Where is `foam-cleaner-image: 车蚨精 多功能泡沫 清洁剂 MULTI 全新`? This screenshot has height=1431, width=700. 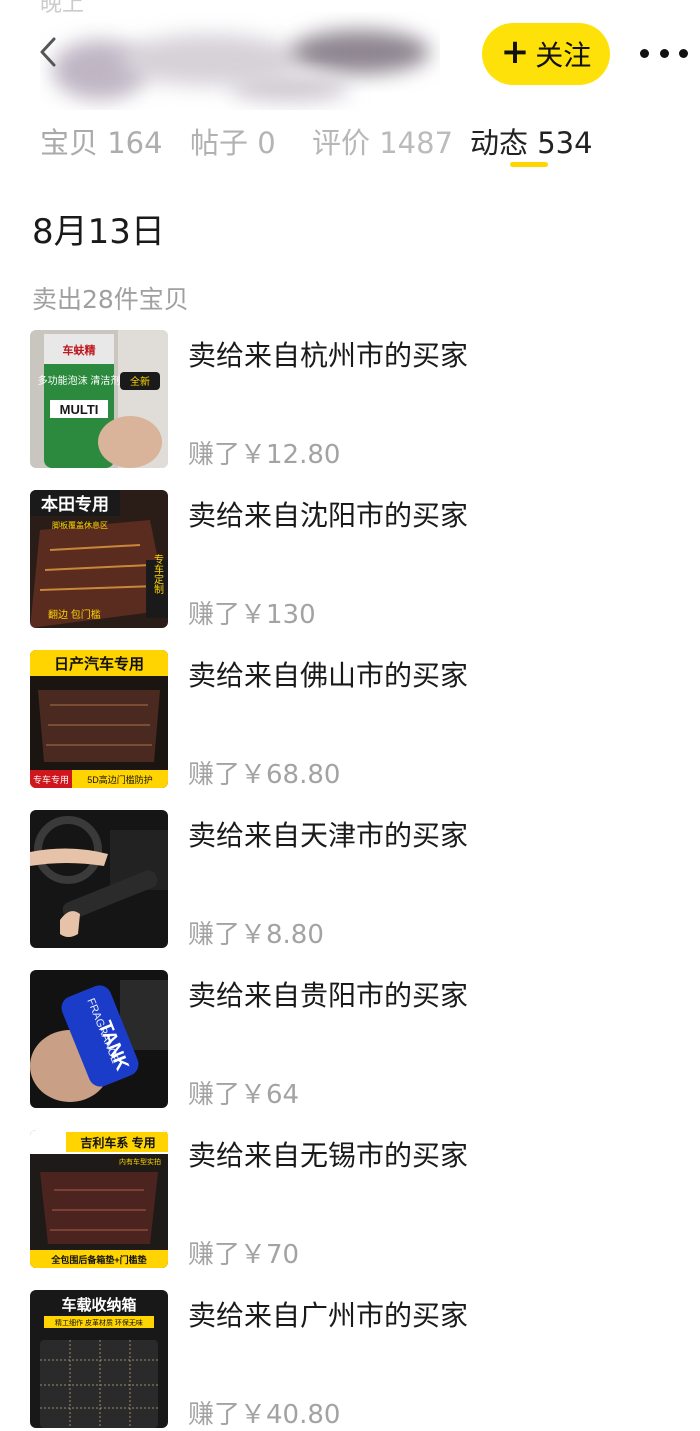
foam-cleaner-image: 车蚨精 多功能泡沫 清洁剂 MULTI 全新 is located at coordinates (99, 399).